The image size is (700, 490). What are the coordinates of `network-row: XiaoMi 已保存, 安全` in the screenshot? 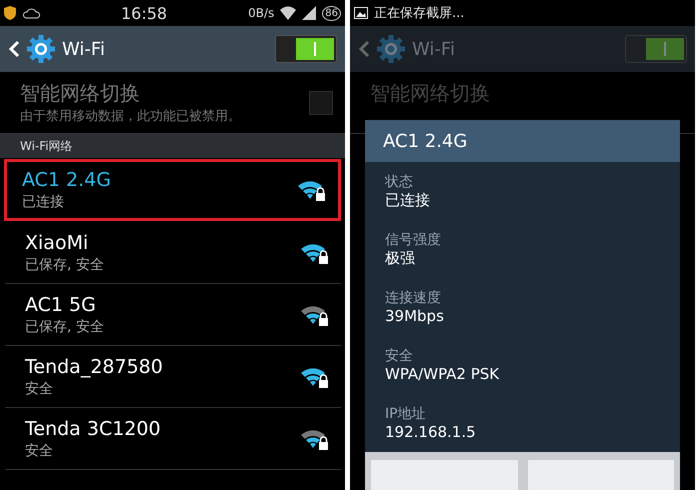 It's located at (173, 253).